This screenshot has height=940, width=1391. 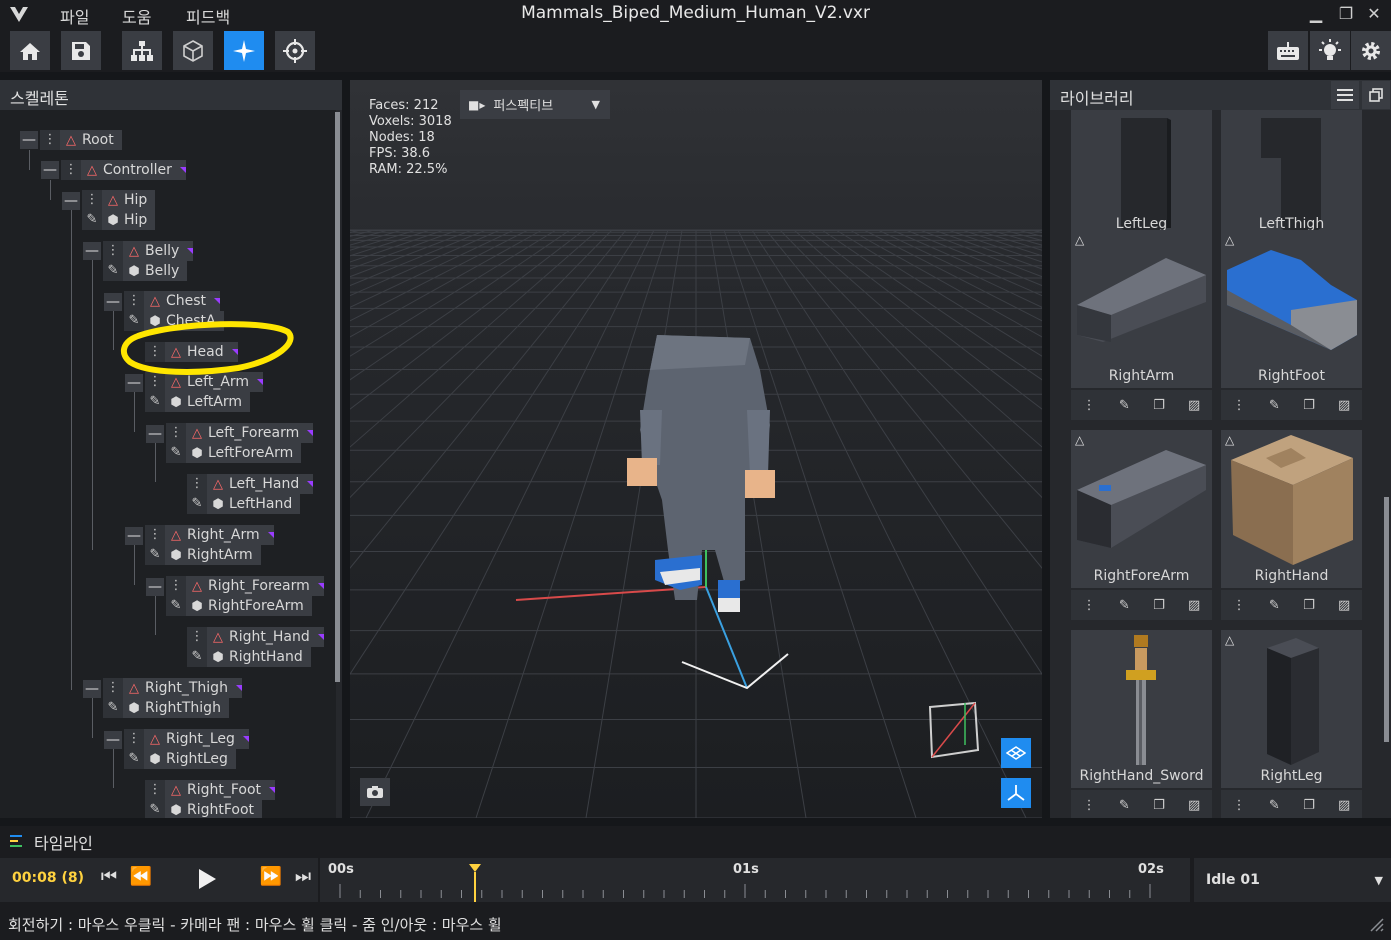 I want to click on library-item: △ RightForeArm ⋮ ✎ ❐ ▨, so click(x=1141, y=525).